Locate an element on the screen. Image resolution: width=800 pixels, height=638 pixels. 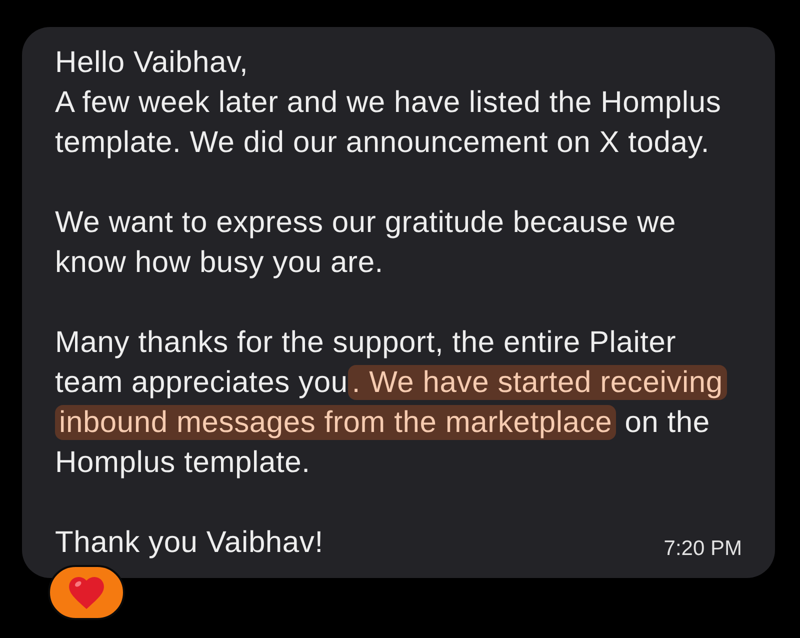
message-paragraph: We want to express our gratitude because we know how busy you are. is located at coordinates (366, 243).